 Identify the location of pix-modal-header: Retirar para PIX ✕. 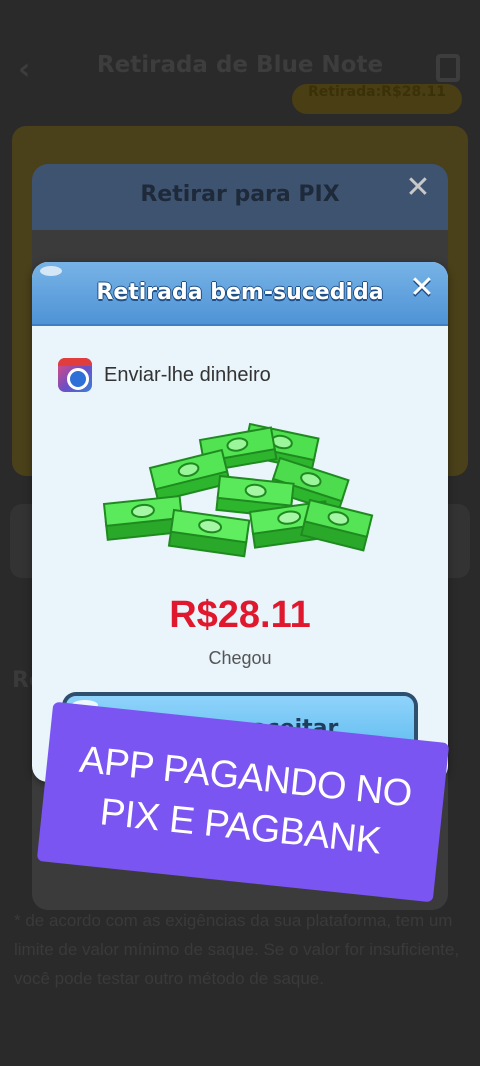
(240, 197).